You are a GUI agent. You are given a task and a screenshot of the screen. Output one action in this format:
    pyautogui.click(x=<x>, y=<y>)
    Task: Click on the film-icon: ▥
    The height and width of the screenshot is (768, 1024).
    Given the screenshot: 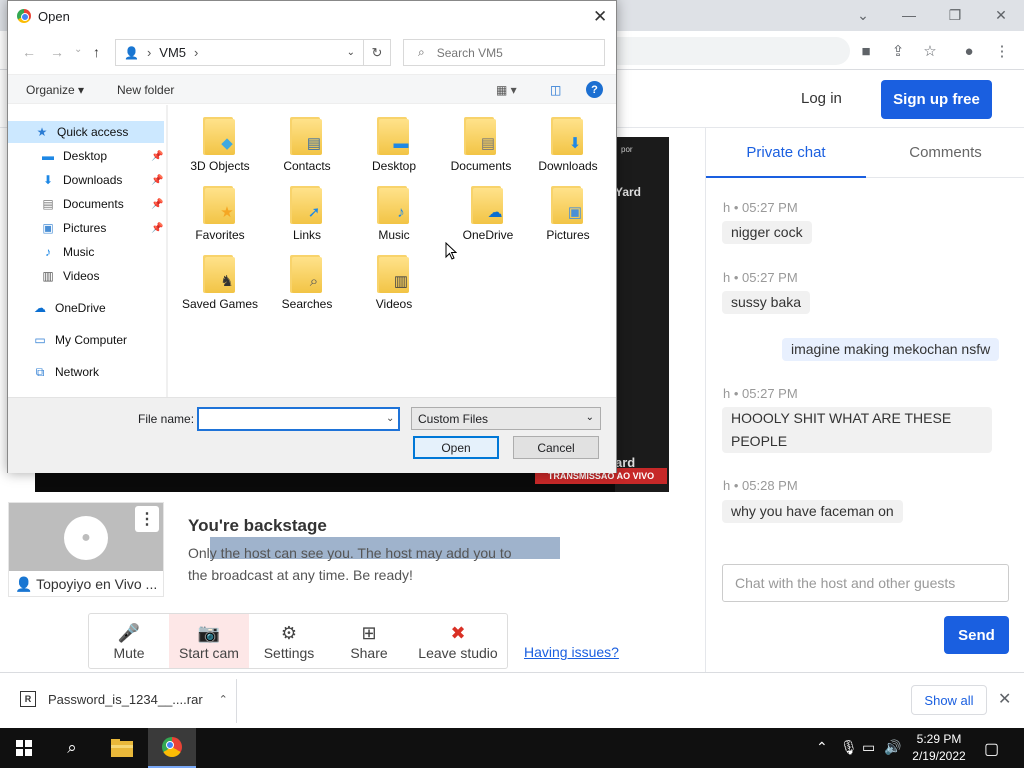 What is the action you would take?
    pyautogui.click(x=48, y=276)
    